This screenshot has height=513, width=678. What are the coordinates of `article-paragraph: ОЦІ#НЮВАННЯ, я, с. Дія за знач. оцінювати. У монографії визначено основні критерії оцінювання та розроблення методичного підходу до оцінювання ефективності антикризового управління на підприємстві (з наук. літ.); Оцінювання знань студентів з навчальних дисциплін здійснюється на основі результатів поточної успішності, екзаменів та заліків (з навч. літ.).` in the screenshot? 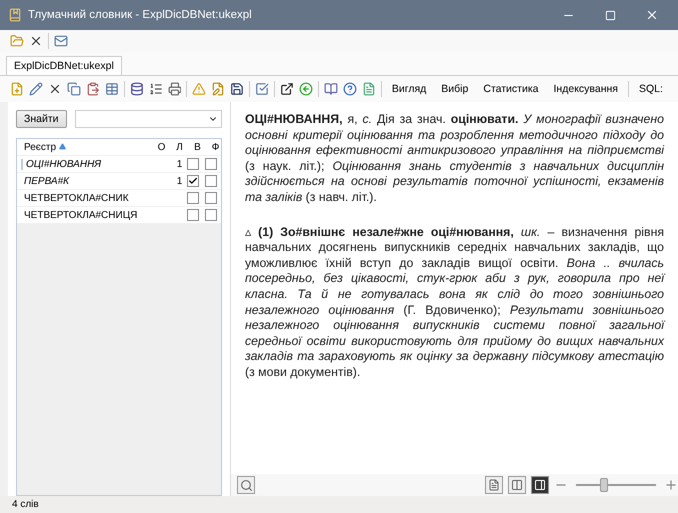 It's located at (454, 159).